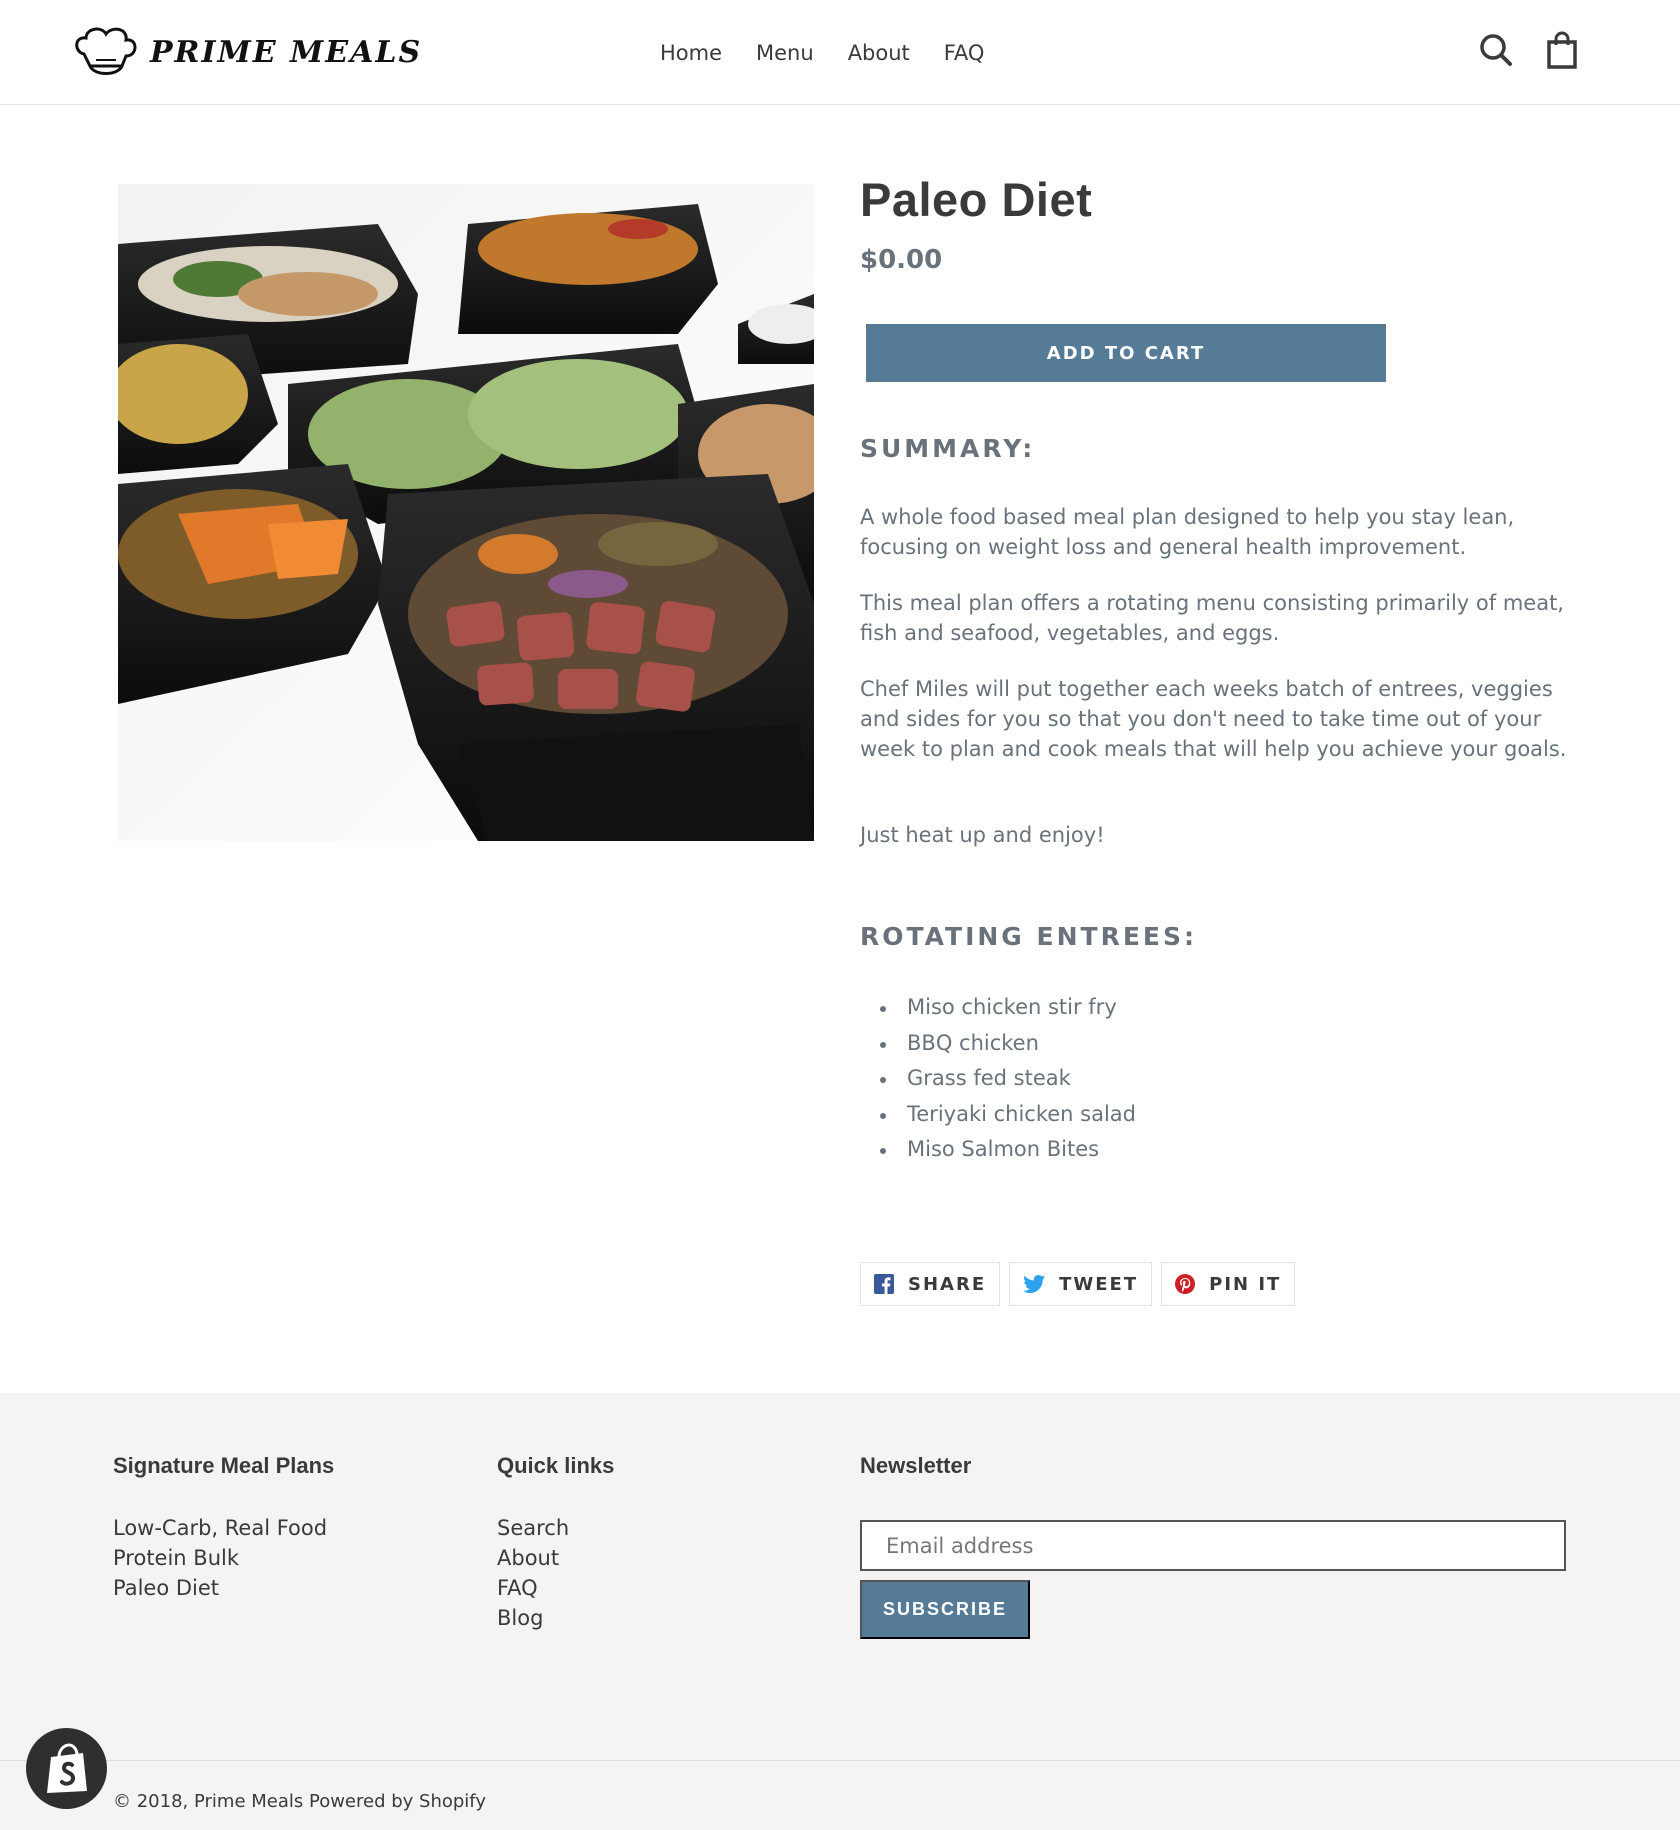 The height and width of the screenshot is (1830, 1680). I want to click on shopify-badge, so click(66, 1768).